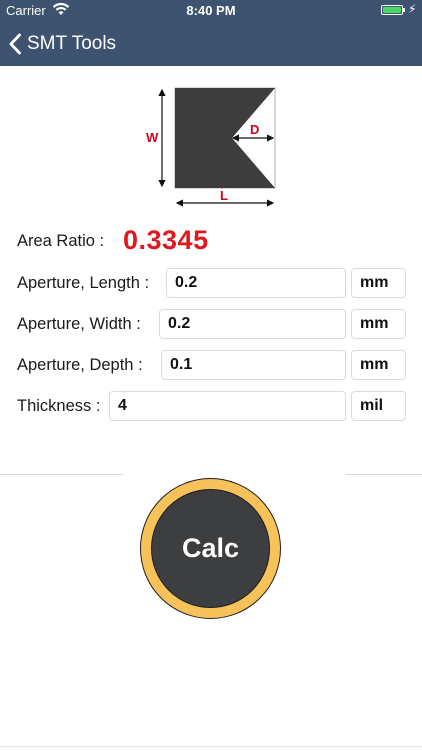 Image resolution: width=422 pixels, height=750 pixels. What do you see at coordinates (152, 137) in the screenshot?
I see `diagram-label-w: W` at bounding box center [152, 137].